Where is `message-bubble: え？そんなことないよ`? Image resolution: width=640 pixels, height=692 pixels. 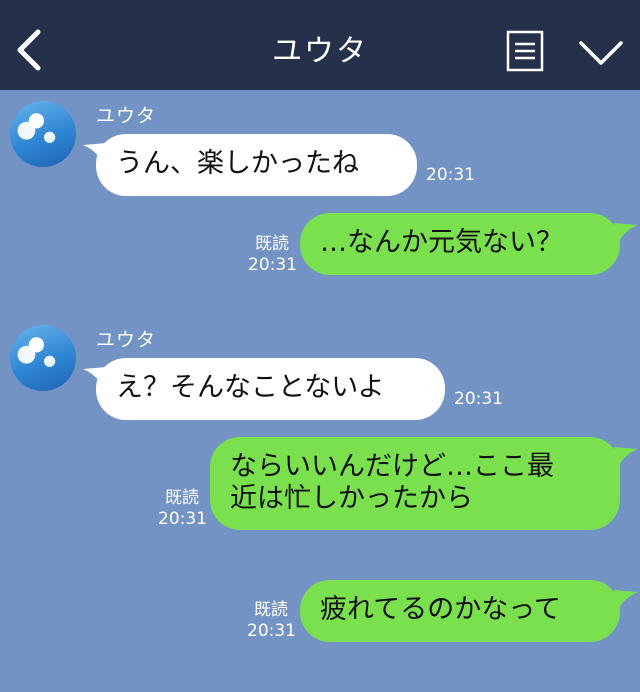 message-bubble: え？そんなことないよ is located at coordinates (270, 389).